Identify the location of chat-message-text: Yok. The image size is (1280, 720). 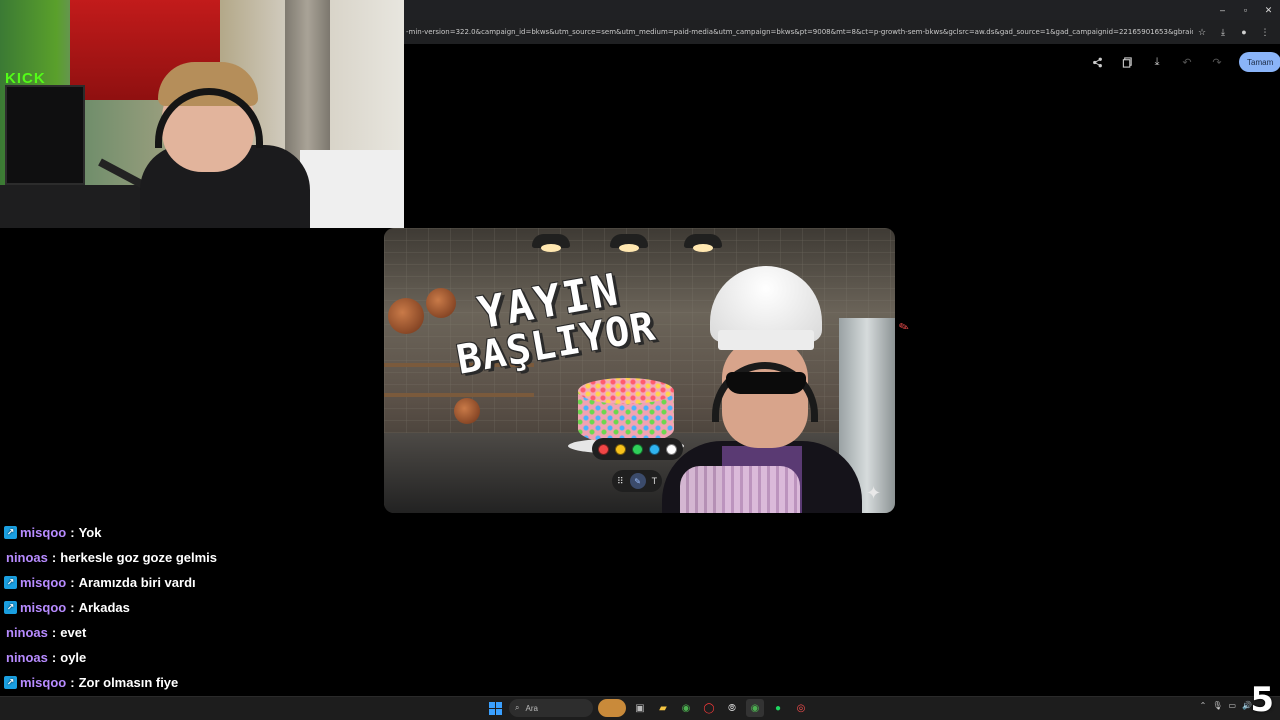
(90, 532).